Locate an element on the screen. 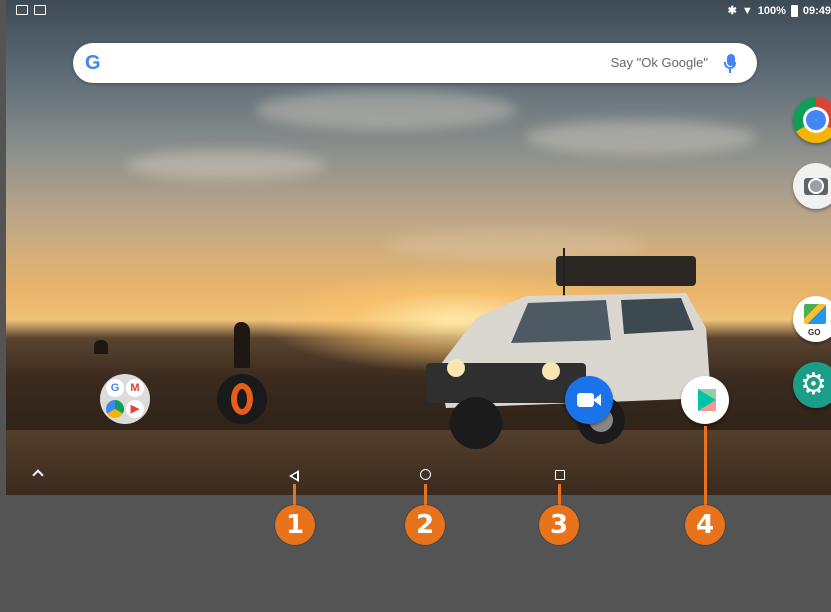 This screenshot has height=612, width=831. navigation-bar is located at coordinates (418, 476).